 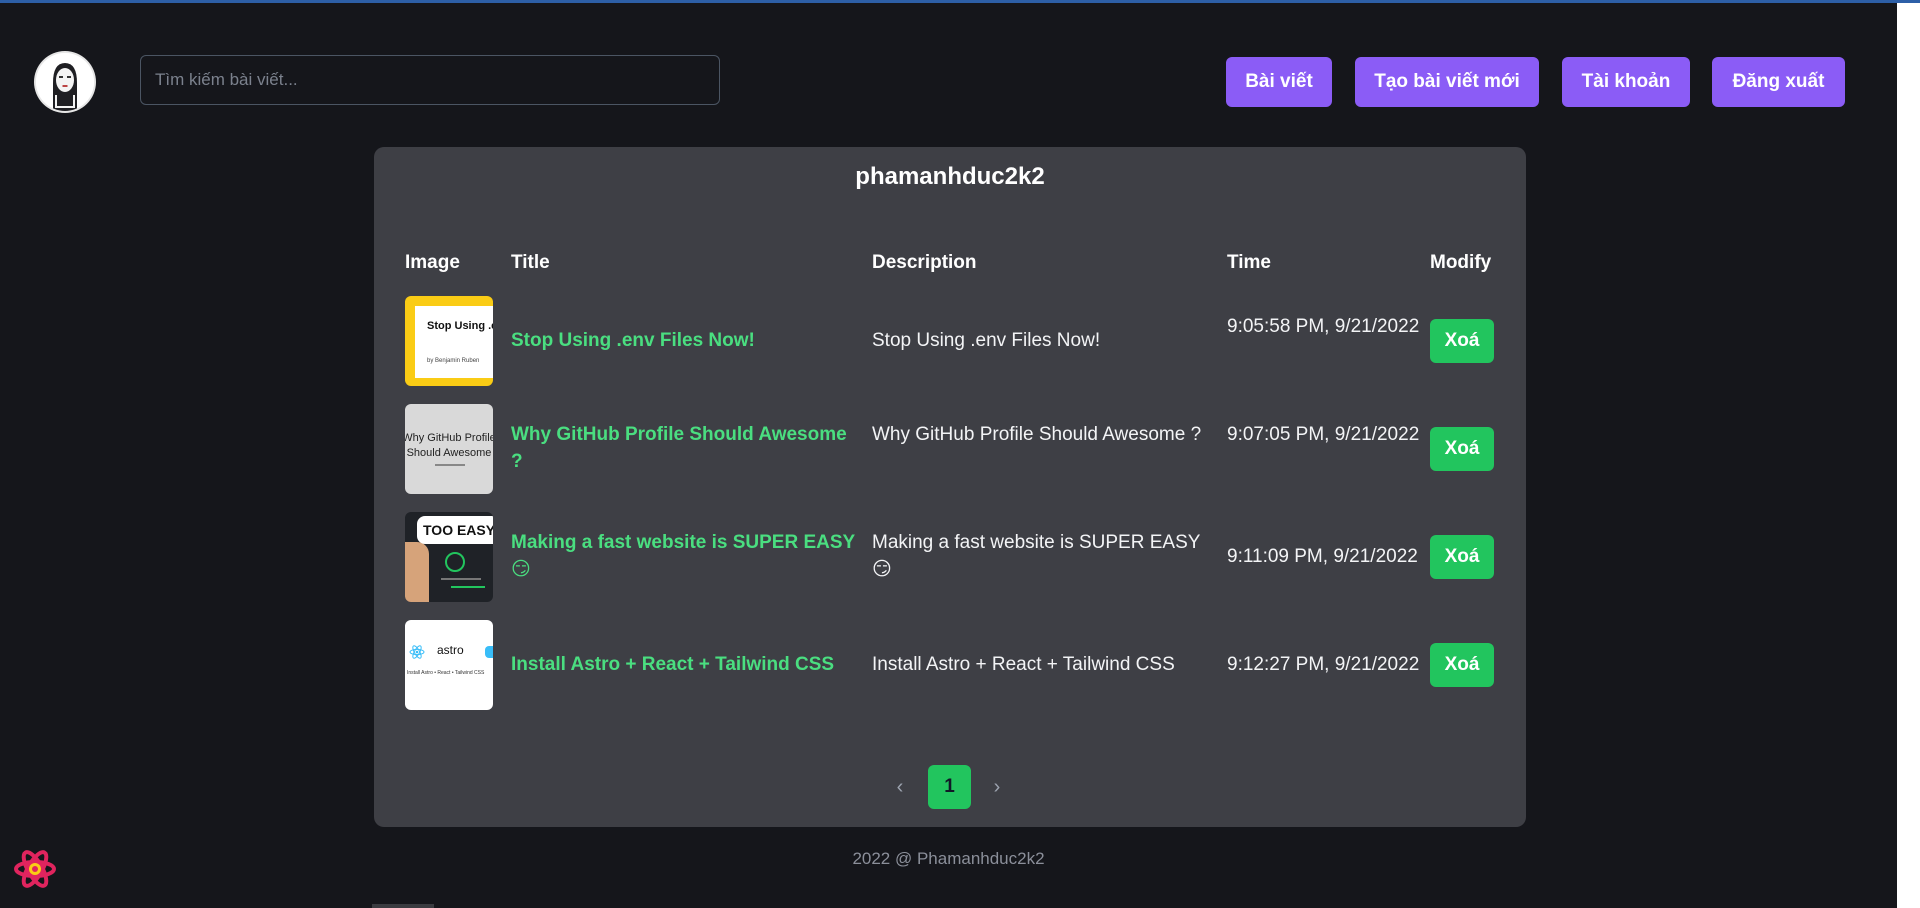 I want to click on create-post-button: Tạo bài viết mới, so click(x=1447, y=82).